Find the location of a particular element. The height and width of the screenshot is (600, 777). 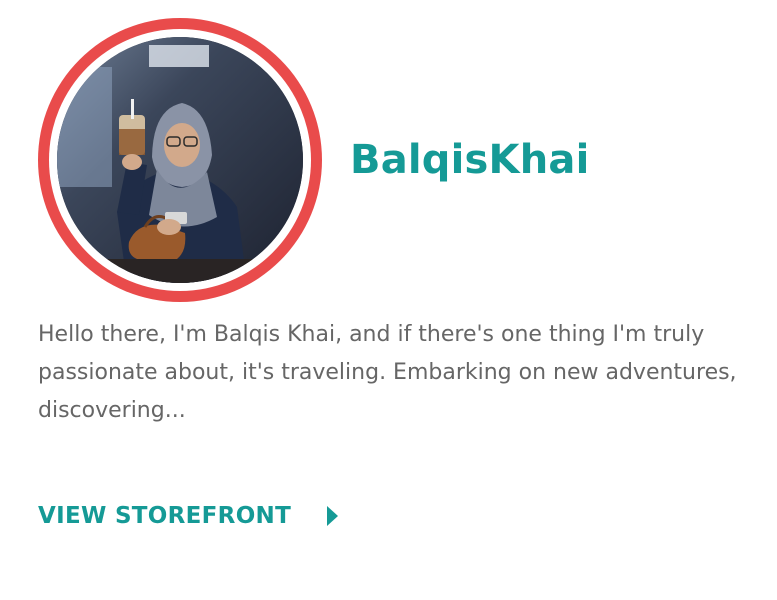

username-heading: BalqisKhai is located at coordinates (470, 160).